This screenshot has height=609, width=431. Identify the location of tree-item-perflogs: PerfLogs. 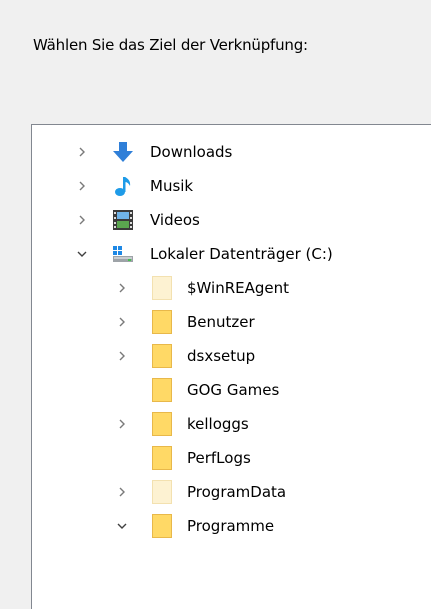
(231, 458).